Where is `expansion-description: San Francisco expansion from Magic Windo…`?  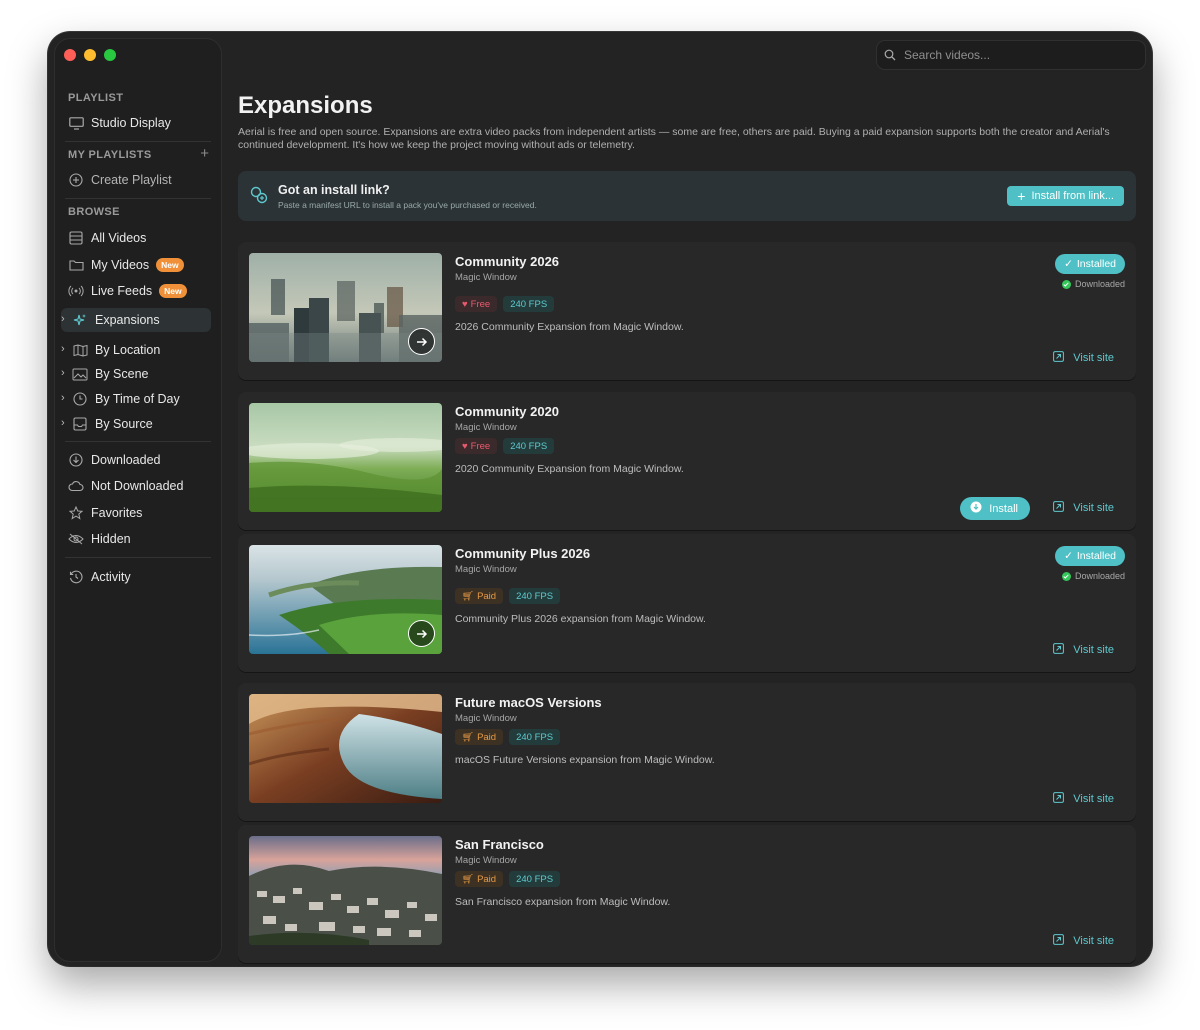
expansion-description: San Francisco expansion from Magic Windo… is located at coordinates (563, 902).